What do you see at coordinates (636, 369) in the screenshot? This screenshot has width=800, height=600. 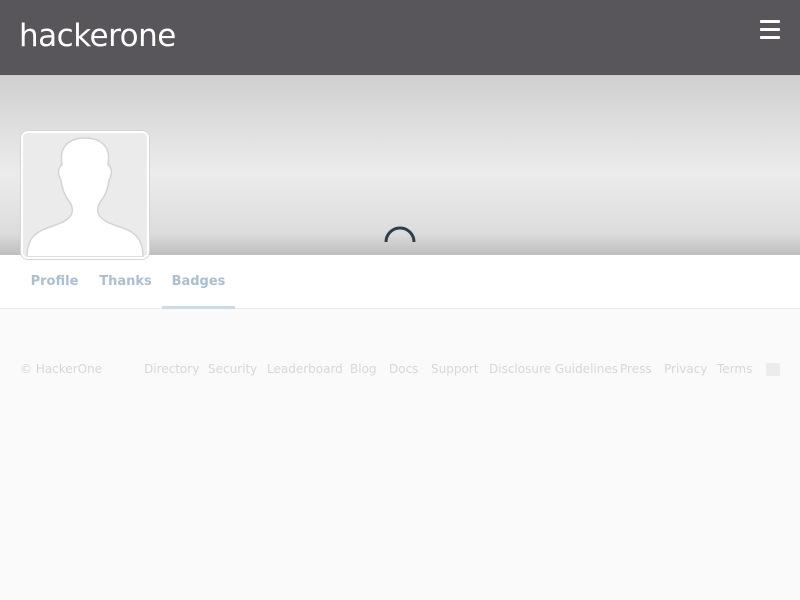 I see `footer-link-press: Press` at bounding box center [636, 369].